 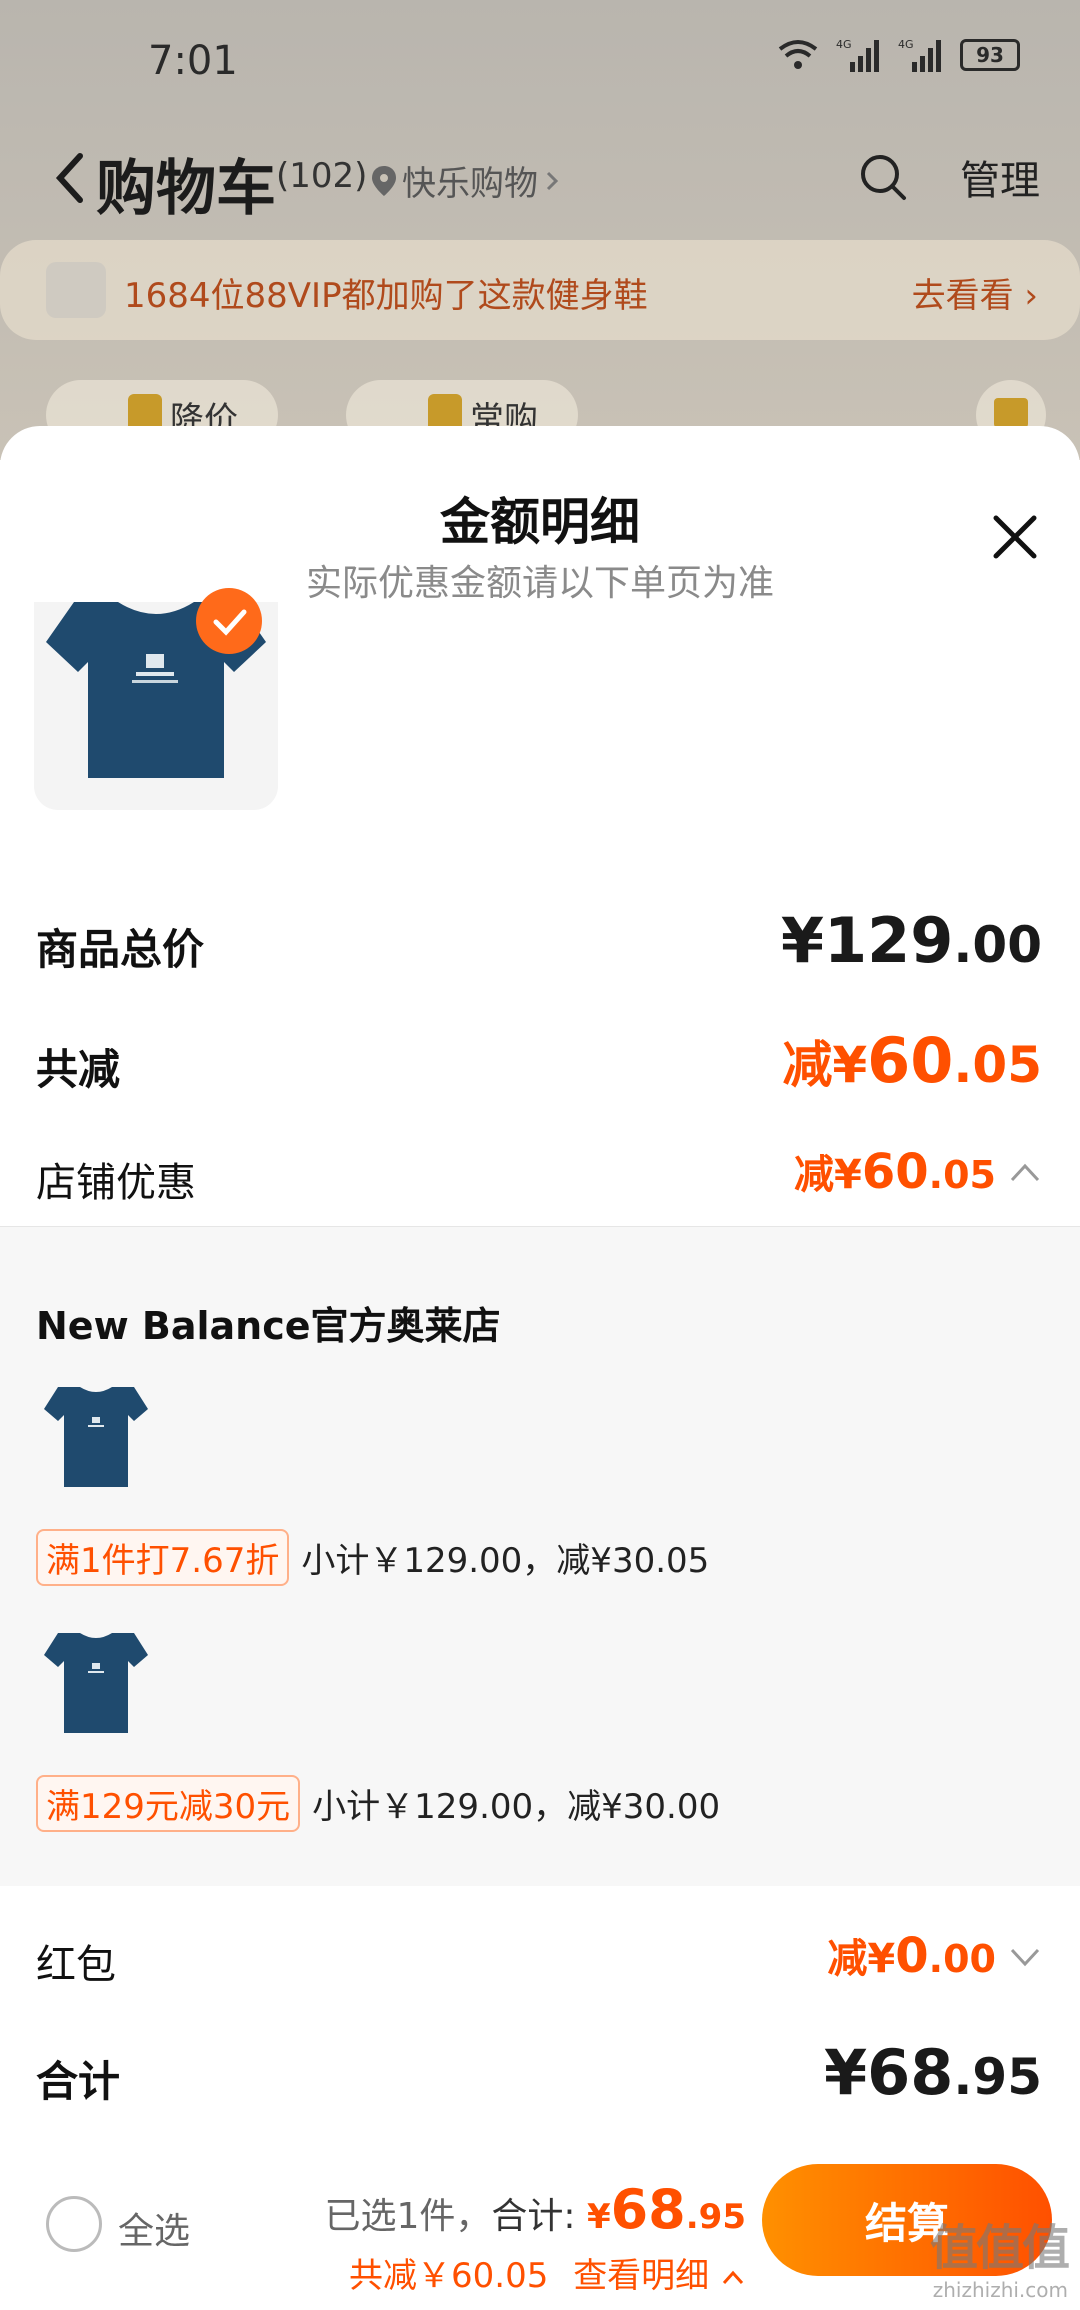 I want to click on close-icon, so click(x=1015, y=537).